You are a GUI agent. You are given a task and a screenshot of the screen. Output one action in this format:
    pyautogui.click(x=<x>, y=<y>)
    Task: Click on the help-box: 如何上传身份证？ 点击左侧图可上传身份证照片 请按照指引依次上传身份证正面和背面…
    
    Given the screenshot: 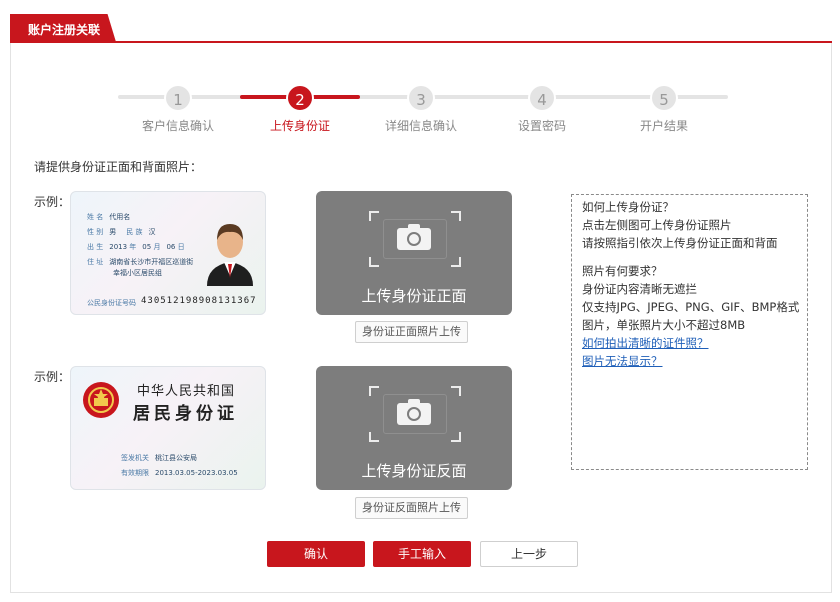 What is the action you would take?
    pyautogui.click(x=689, y=332)
    